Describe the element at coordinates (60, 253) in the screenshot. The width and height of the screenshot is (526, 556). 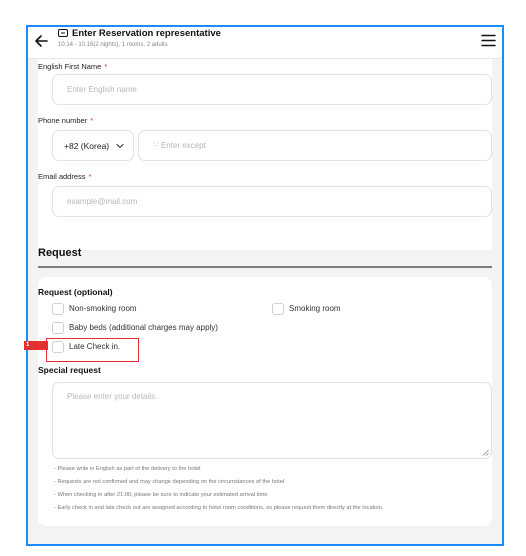
I see `request-section-title: Request` at that location.